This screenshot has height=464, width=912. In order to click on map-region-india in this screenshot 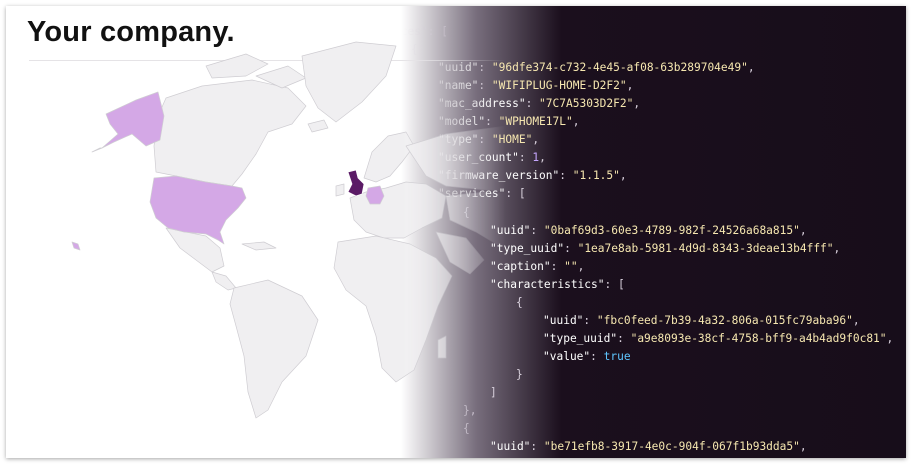, I will do `click(540, 275)`.